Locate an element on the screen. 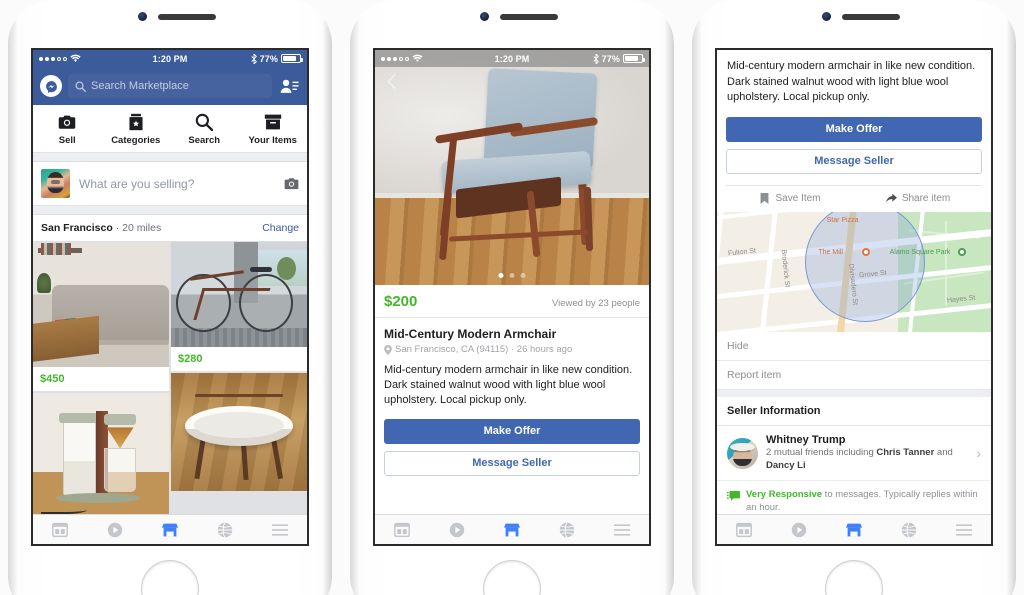 This screenshot has width=1024, height=595. listing-image-bicycle is located at coordinates (239, 294).